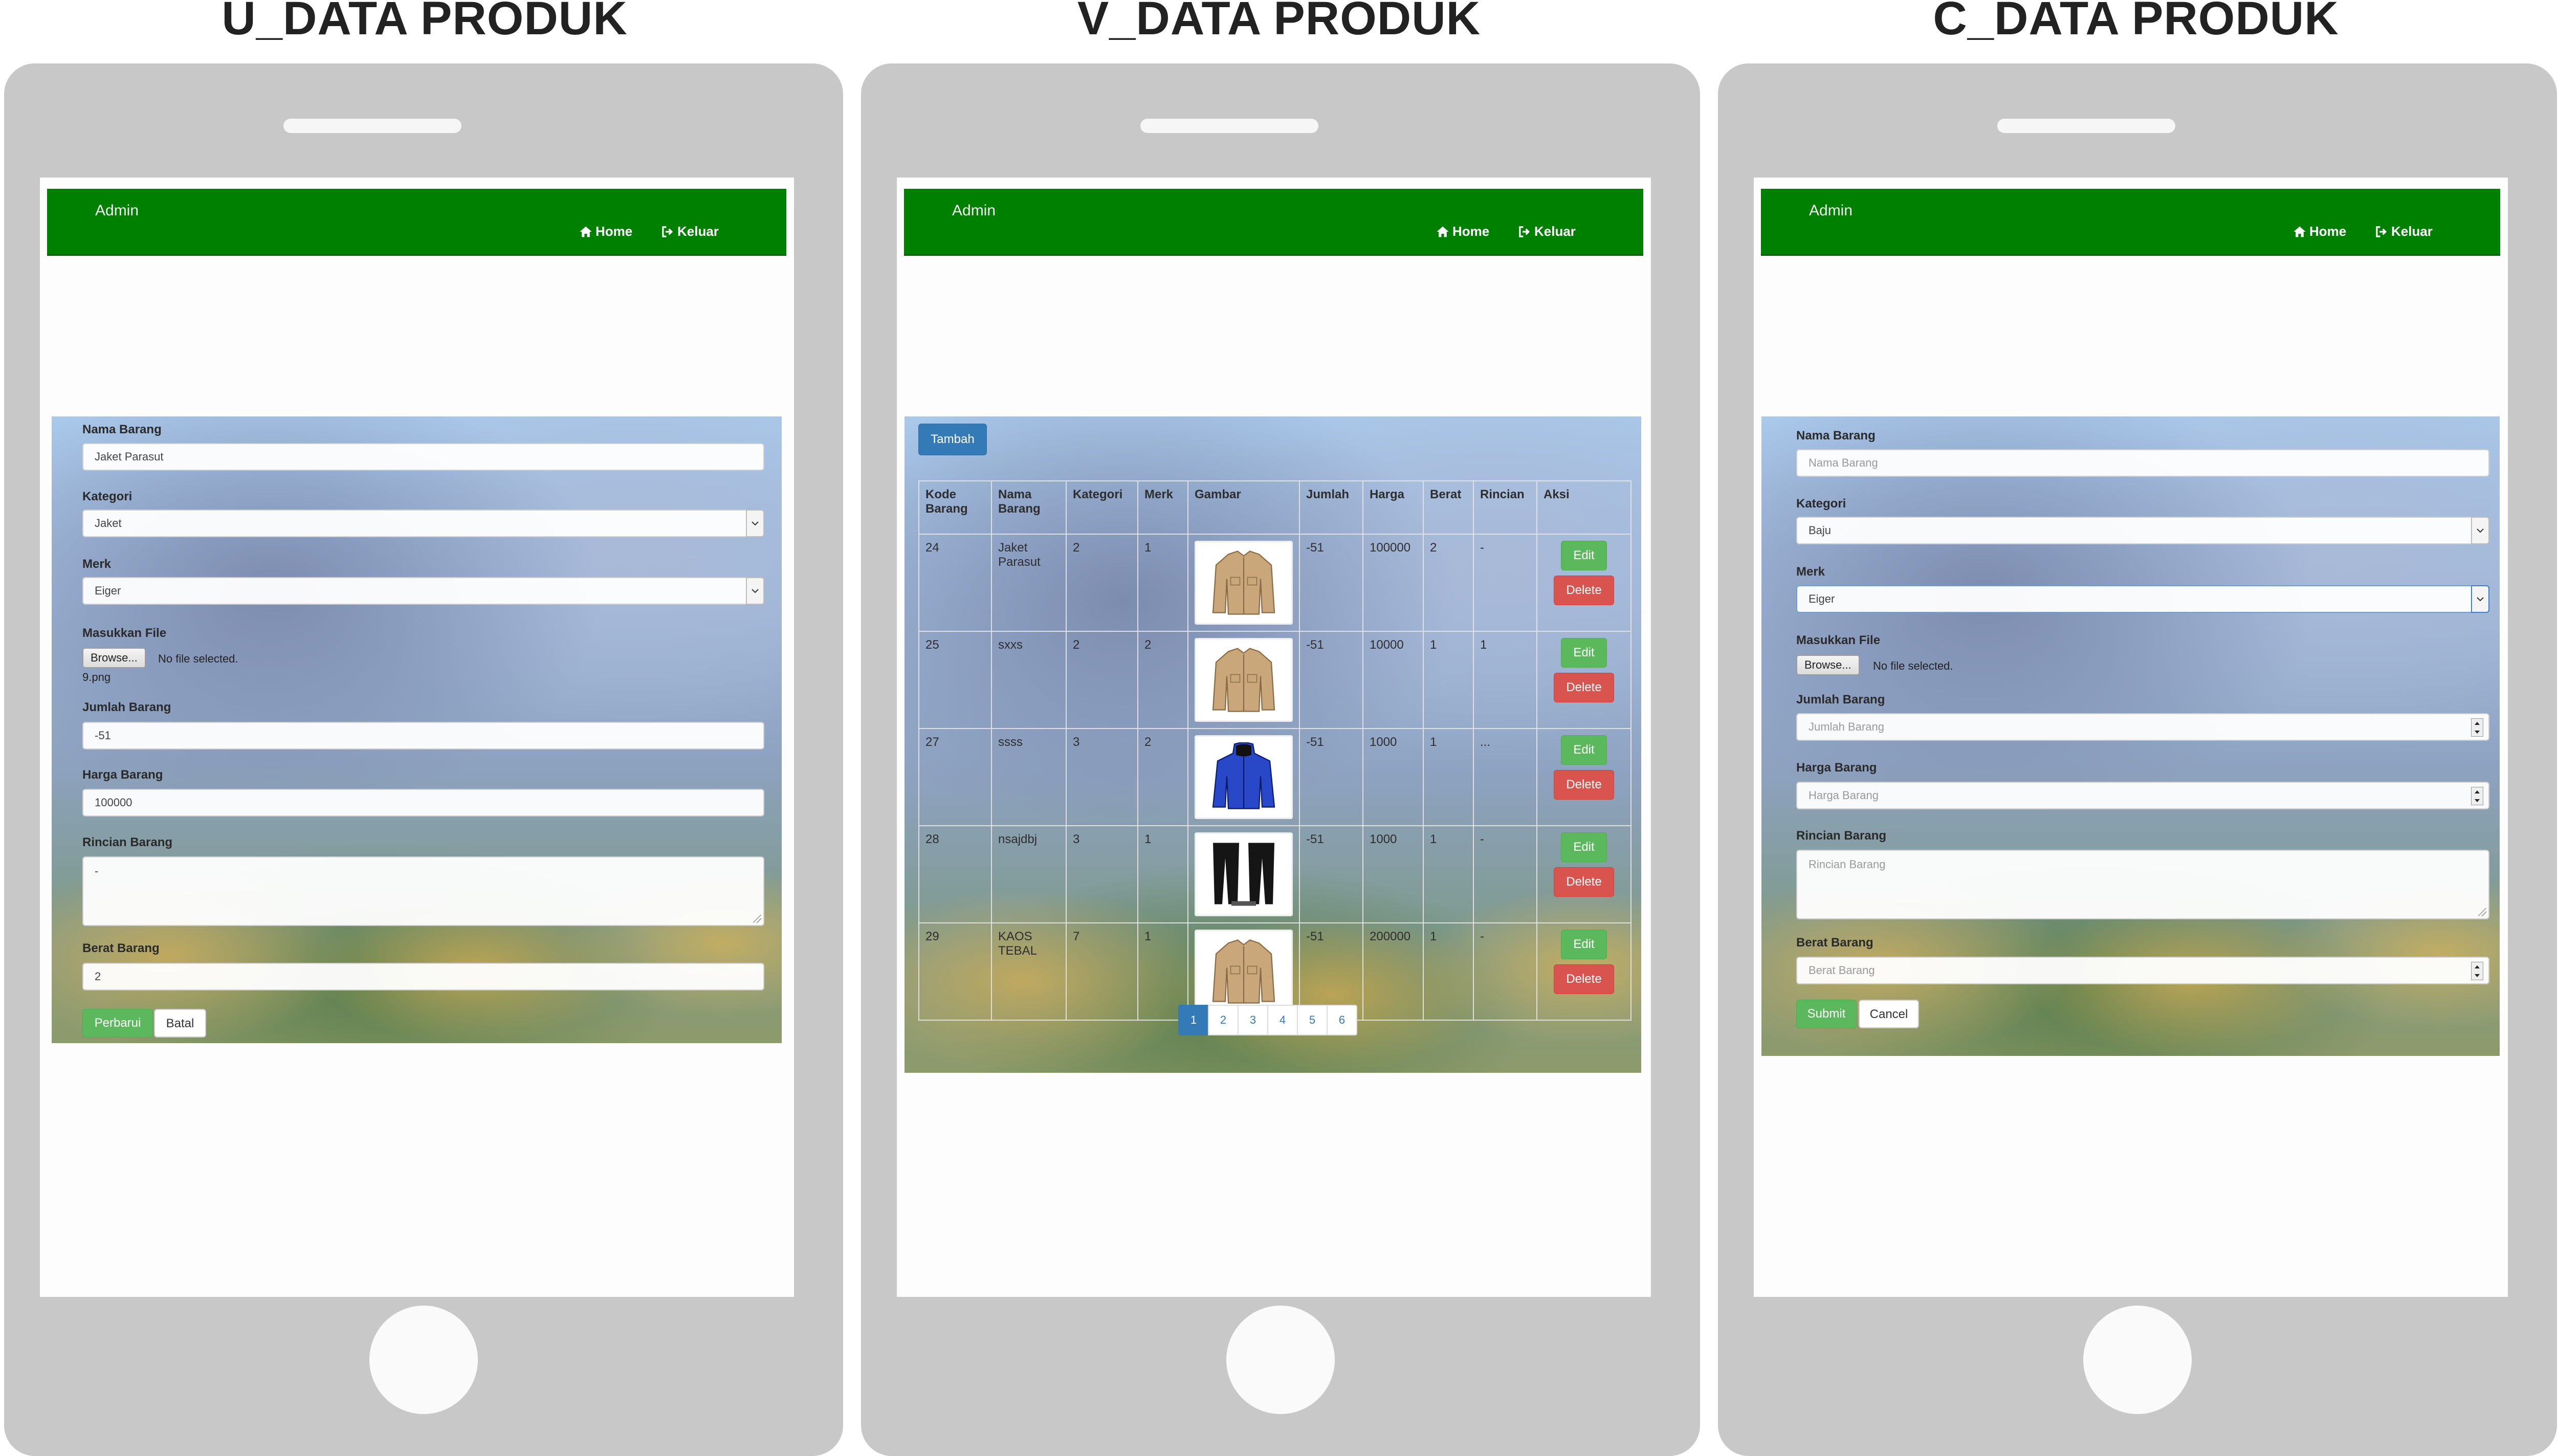 The width and height of the screenshot is (2558, 1456). Describe the element at coordinates (1889, 1014) in the screenshot. I see `cancel-button: Cancel` at that location.